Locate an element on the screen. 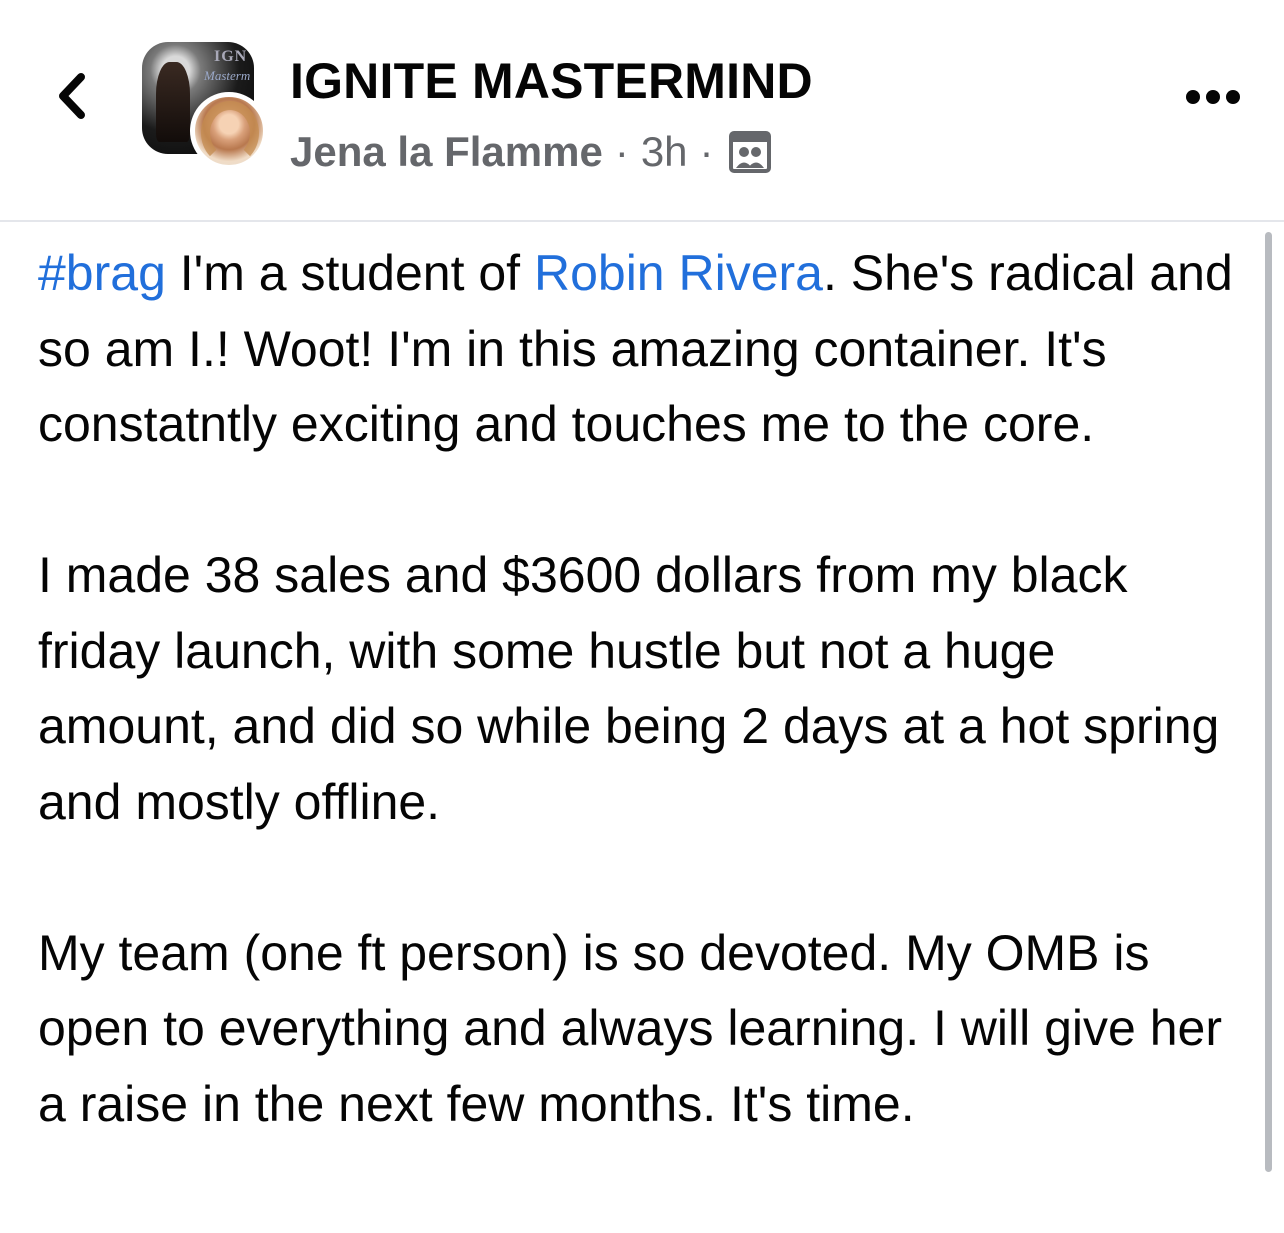 The height and width of the screenshot is (1233, 1284). back-button is located at coordinates (72, 96).